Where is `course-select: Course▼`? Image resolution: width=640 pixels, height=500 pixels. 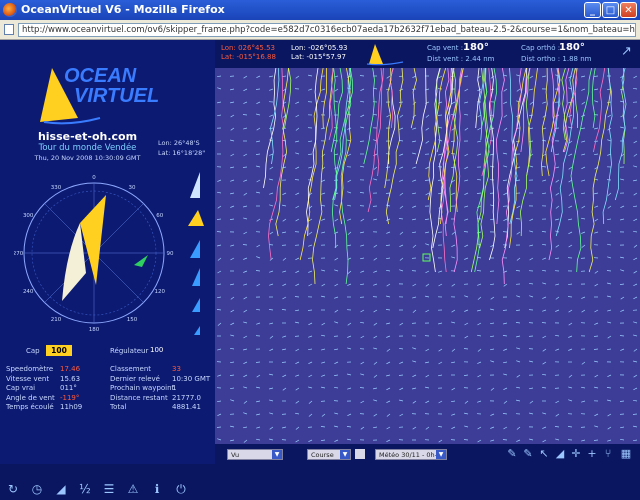 course-select: Course▼ is located at coordinates (329, 454).